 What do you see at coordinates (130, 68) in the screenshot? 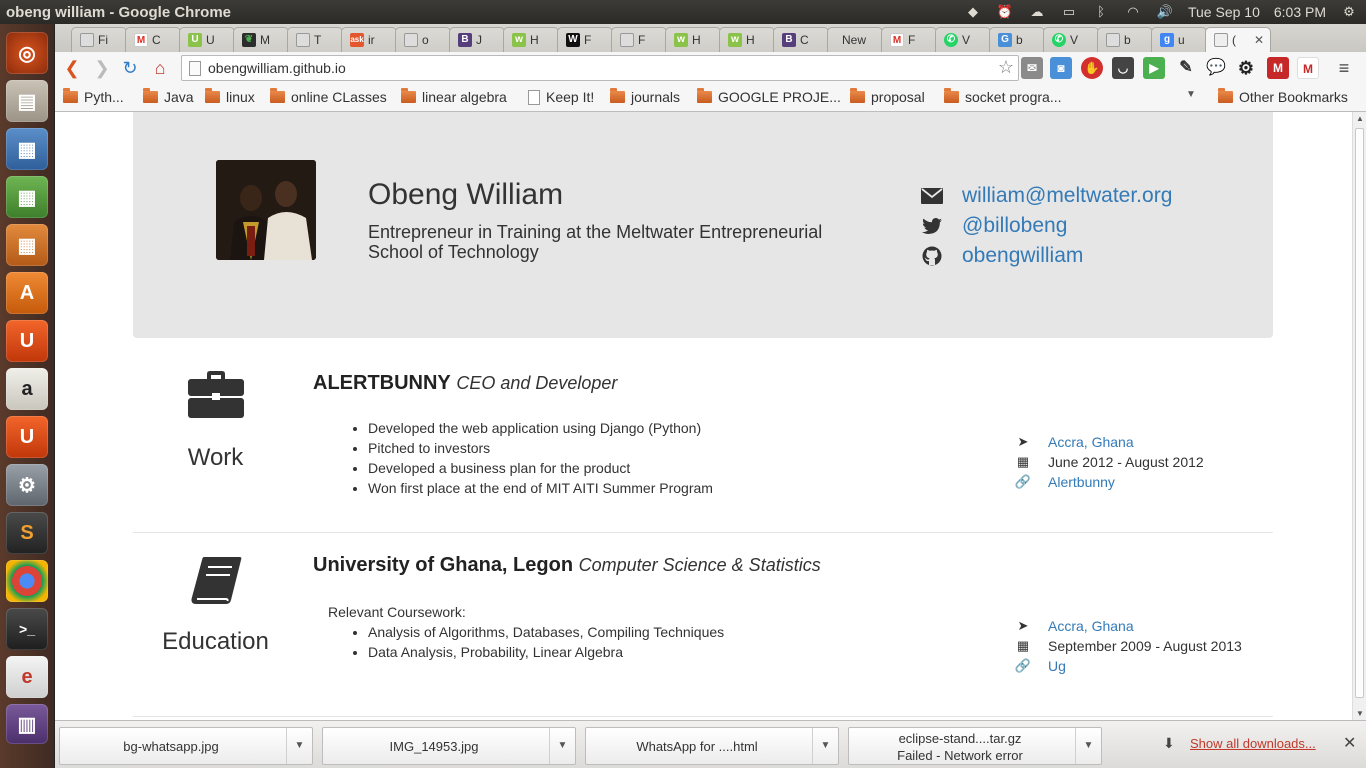
I see `reload-button: ↻` at bounding box center [130, 68].